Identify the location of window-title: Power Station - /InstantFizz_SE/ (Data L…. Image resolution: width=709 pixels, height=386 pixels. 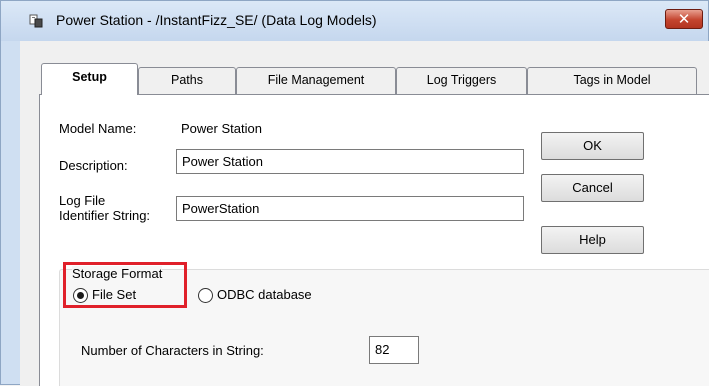
(216, 20).